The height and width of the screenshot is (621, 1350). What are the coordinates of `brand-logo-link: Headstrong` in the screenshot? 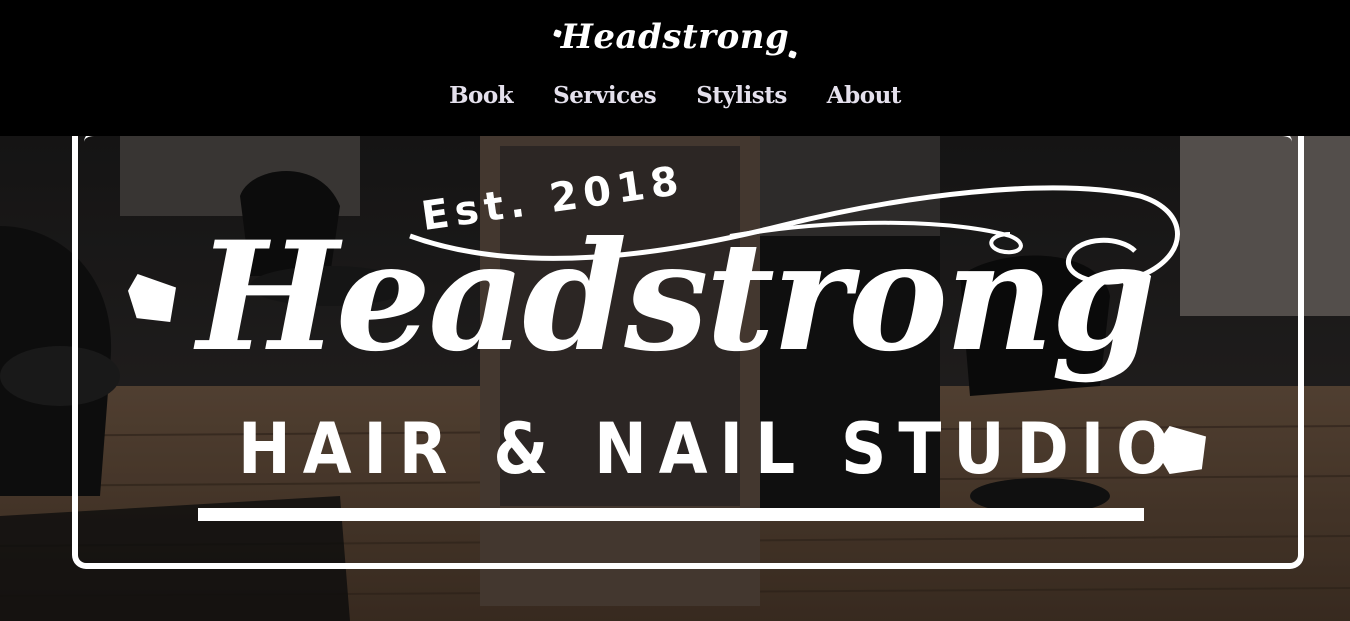 It's located at (675, 38).